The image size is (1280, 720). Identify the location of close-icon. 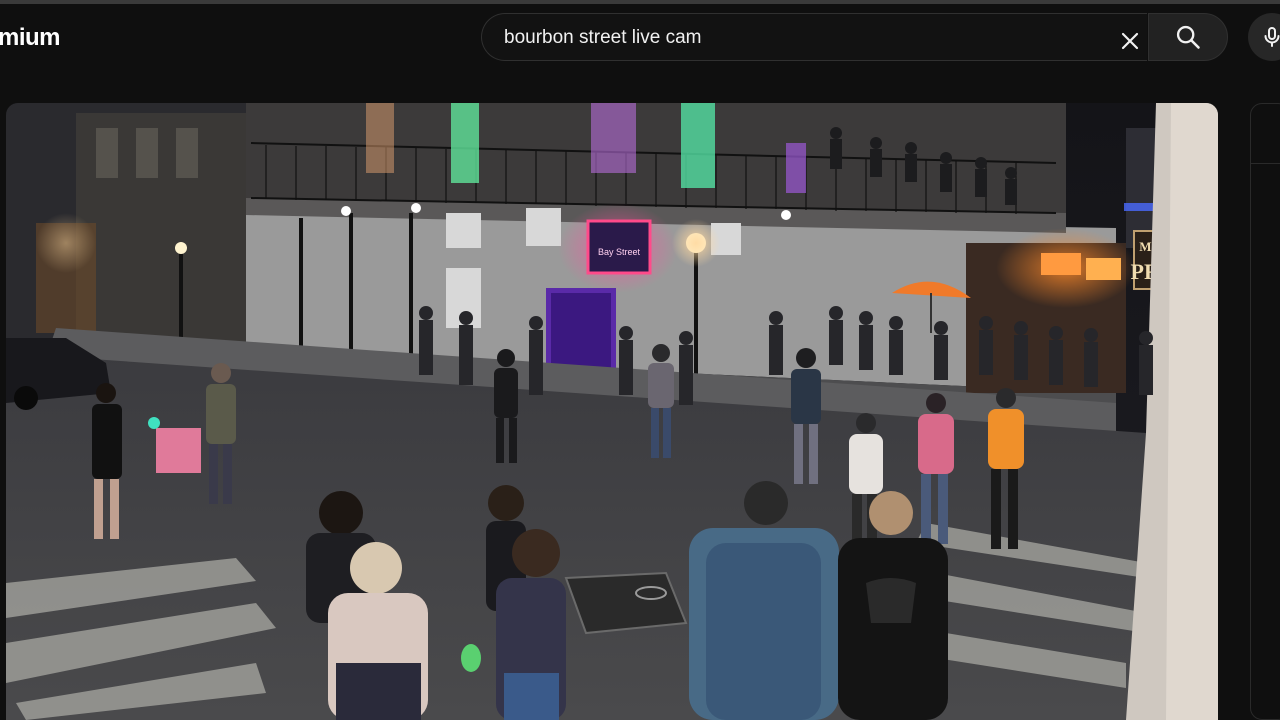
(1130, 41).